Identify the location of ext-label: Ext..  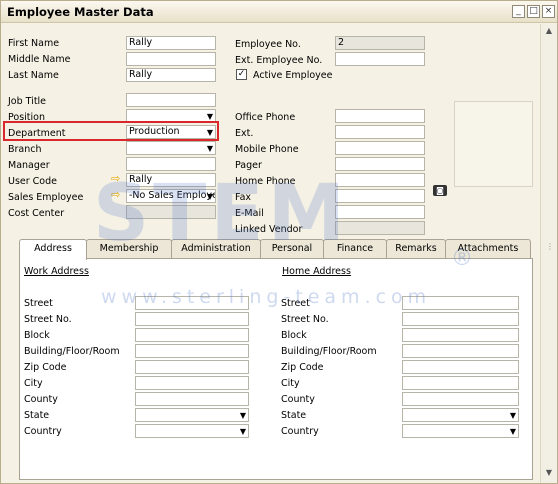
(244, 133).